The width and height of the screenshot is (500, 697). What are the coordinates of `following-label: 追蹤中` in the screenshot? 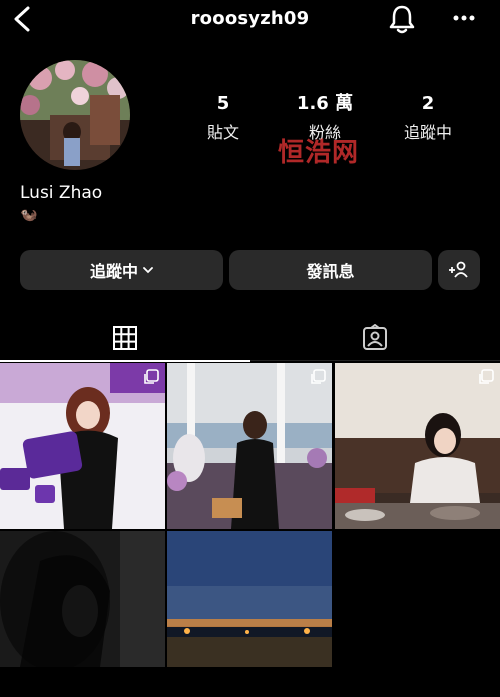 It's located at (427, 132).